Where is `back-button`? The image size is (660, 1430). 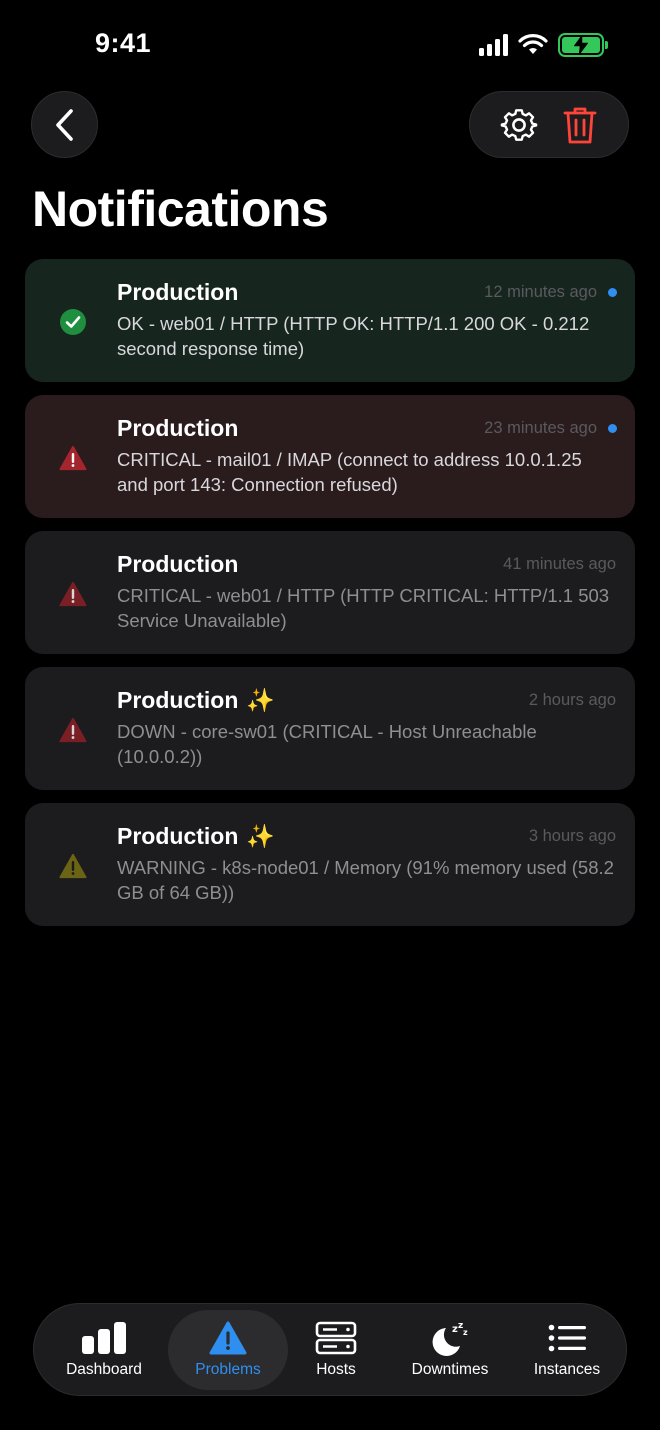 back-button is located at coordinates (64, 124).